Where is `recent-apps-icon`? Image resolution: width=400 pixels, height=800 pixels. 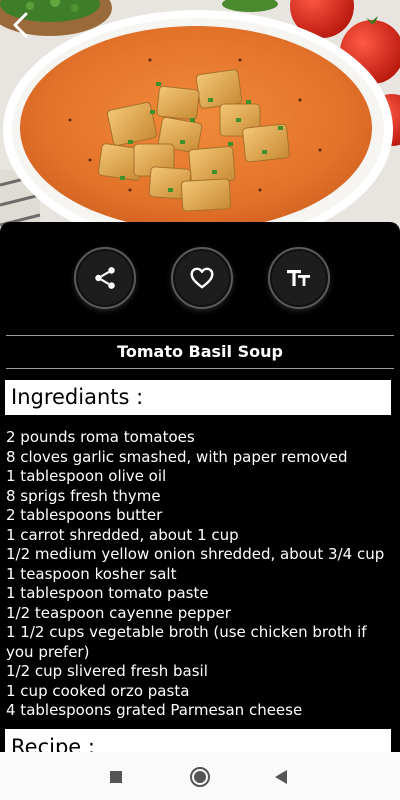
recent-apps-icon is located at coordinates (116, 777).